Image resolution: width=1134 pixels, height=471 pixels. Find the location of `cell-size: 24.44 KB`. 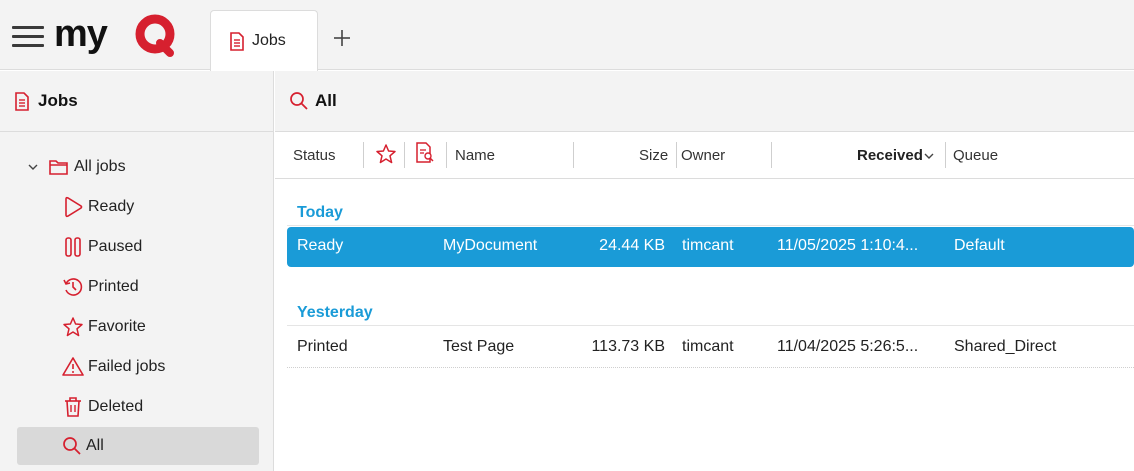

cell-size: 24.44 KB is located at coordinates (632, 245).